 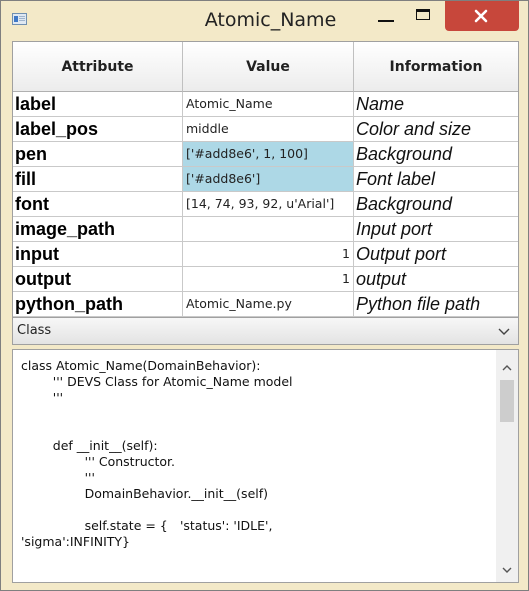 I want to click on close-icon, so click(x=481, y=16).